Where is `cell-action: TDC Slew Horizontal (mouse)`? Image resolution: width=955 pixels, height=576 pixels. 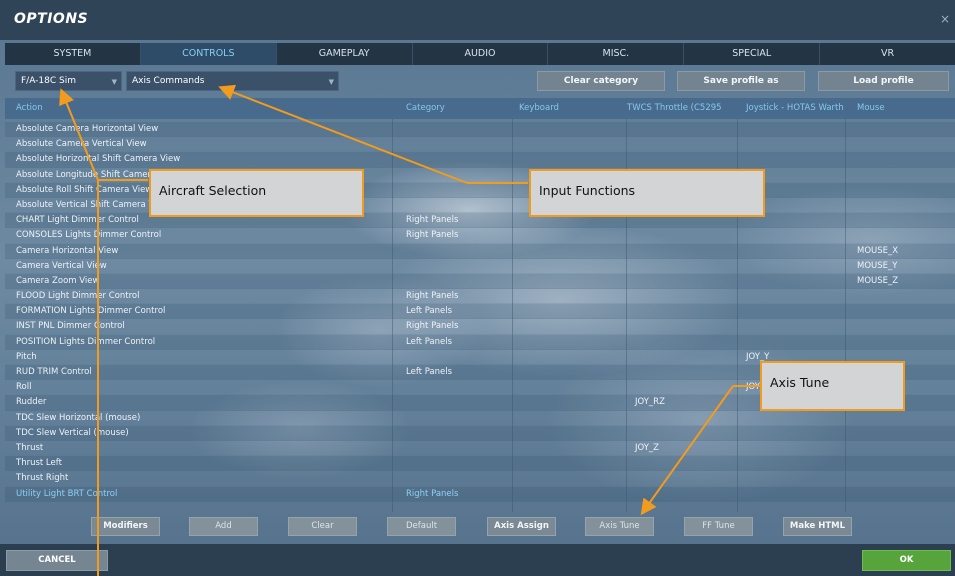
cell-action: TDC Slew Horizontal (mouse) is located at coordinates (205, 418).